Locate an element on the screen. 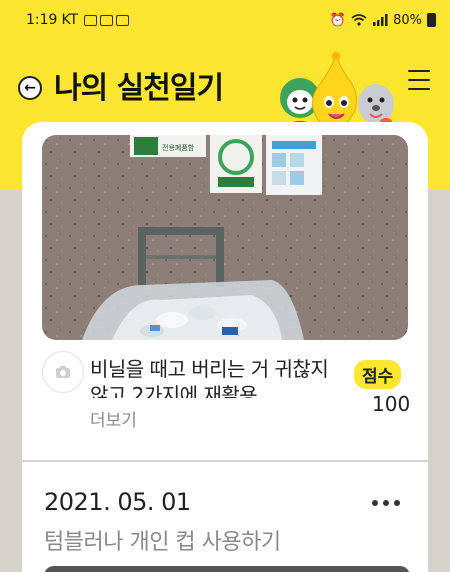 The width and height of the screenshot is (450, 572). score-value: 100 is located at coordinates (391, 404).